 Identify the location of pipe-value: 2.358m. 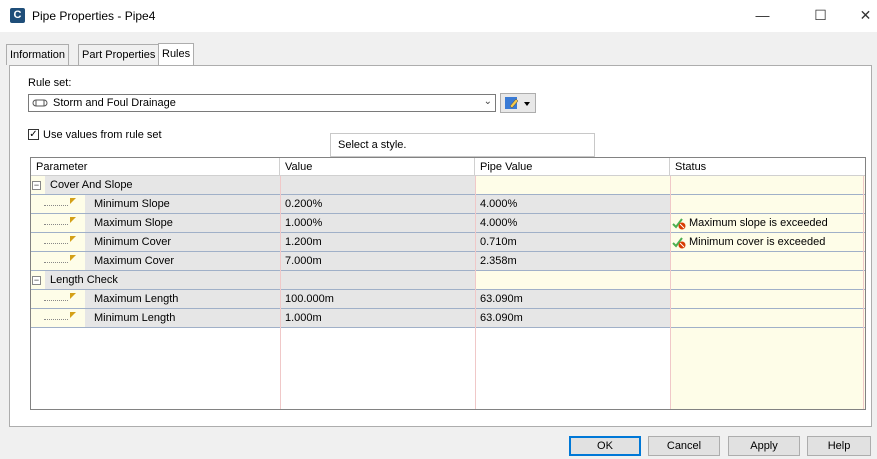
(498, 261).